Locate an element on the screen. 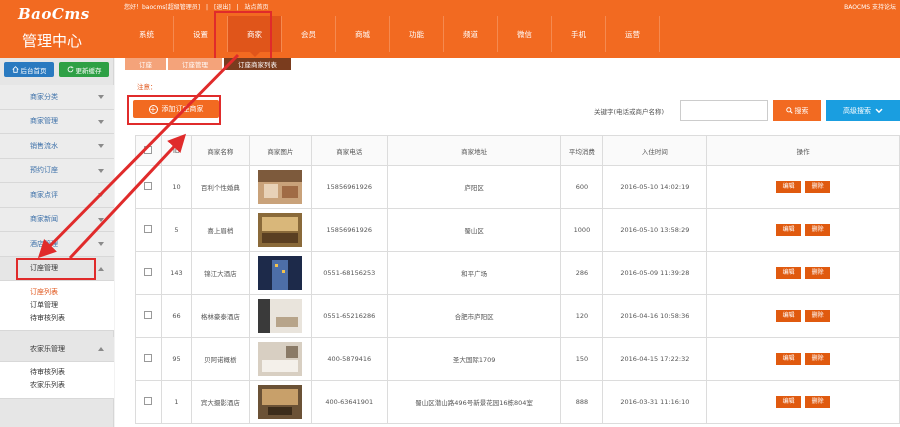  cell-name: 格林豪泰酒店 is located at coordinates (220, 316).